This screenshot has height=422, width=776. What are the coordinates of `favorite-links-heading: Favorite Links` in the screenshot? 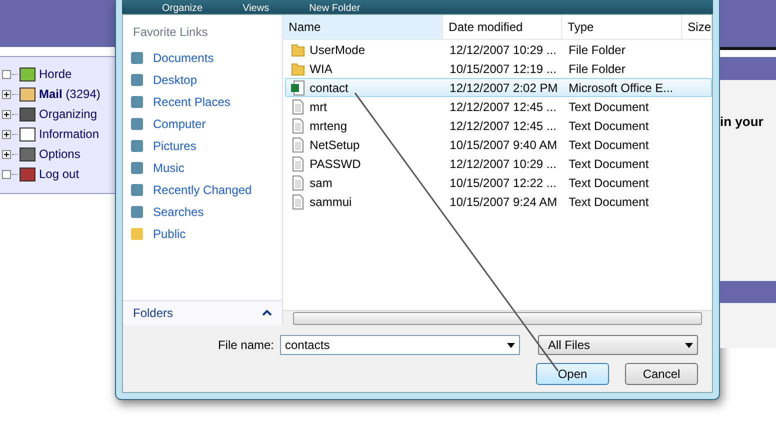 It's located at (170, 32).